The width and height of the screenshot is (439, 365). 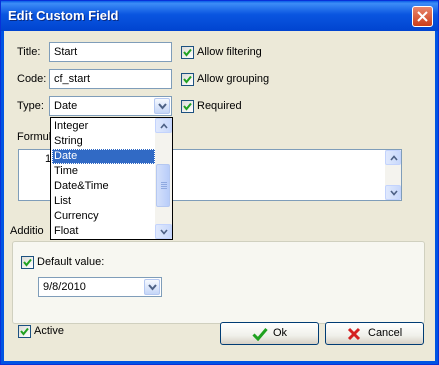 I want to click on allow-grouping-checkbox, so click(x=187, y=79).